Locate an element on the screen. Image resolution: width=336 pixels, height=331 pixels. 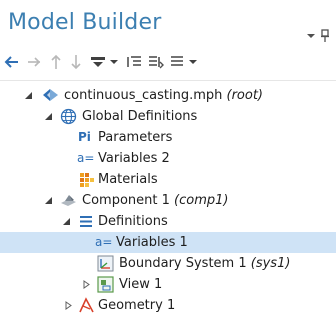
tree-node-tag: (sys1) is located at coordinates (270, 263).